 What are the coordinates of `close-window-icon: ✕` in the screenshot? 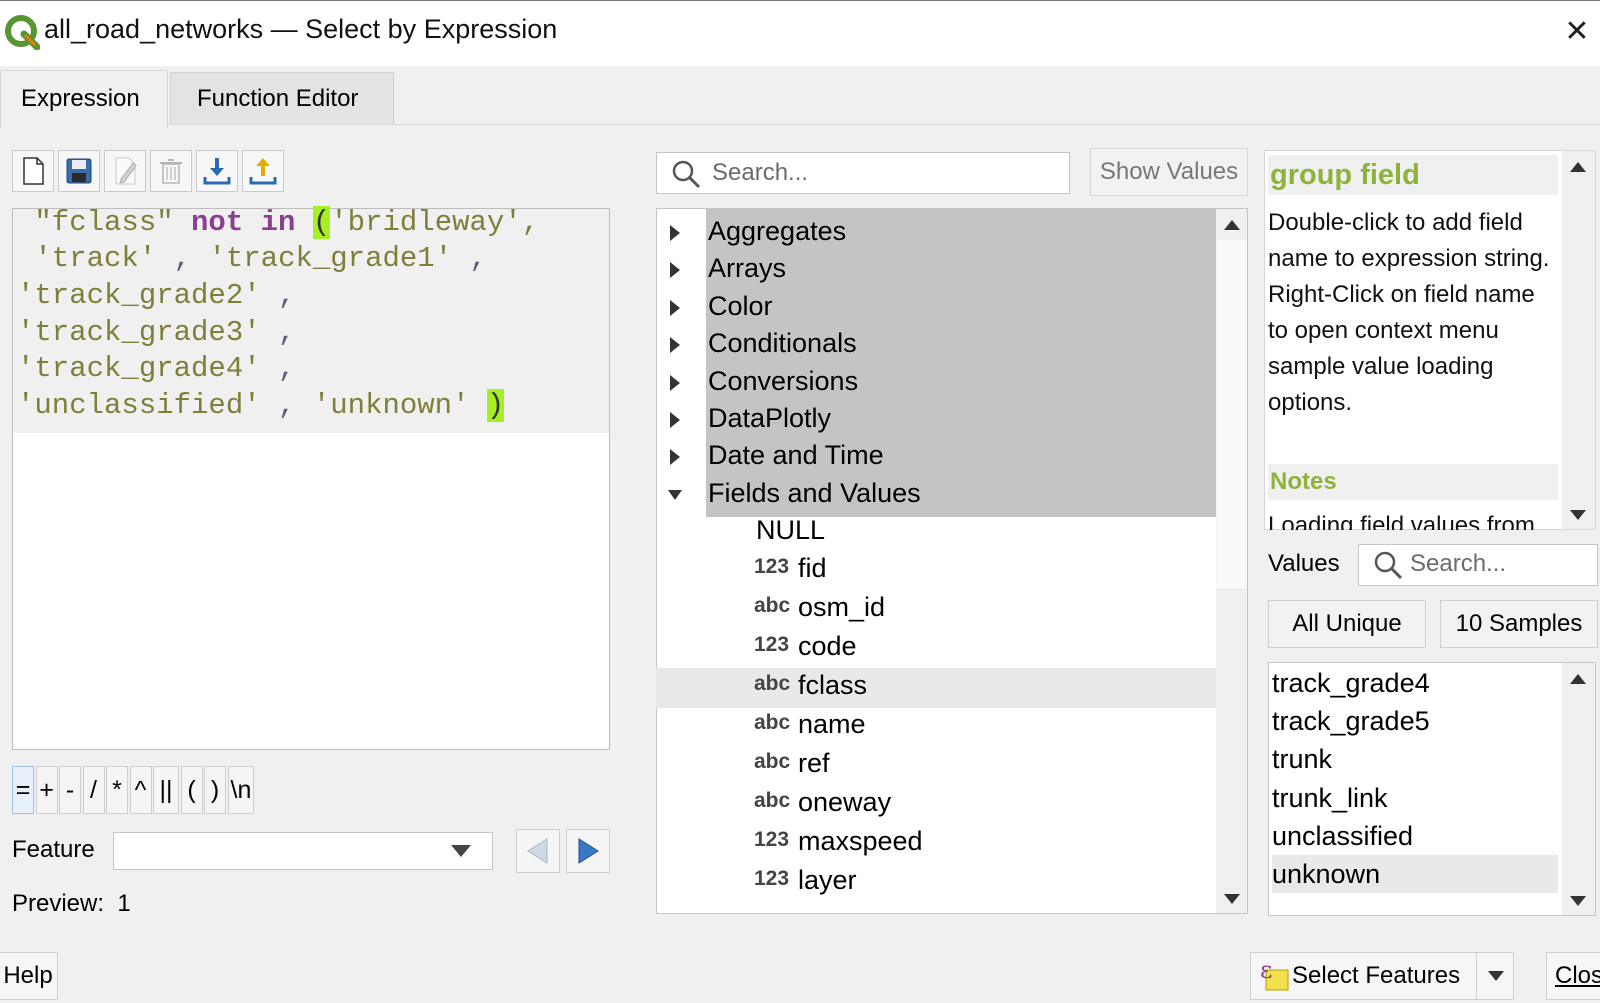 It's located at (1577, 32).